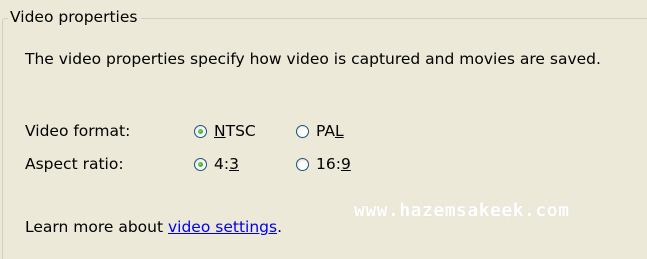  I want to click on video-settings-link: video settings, so click(222, 227).